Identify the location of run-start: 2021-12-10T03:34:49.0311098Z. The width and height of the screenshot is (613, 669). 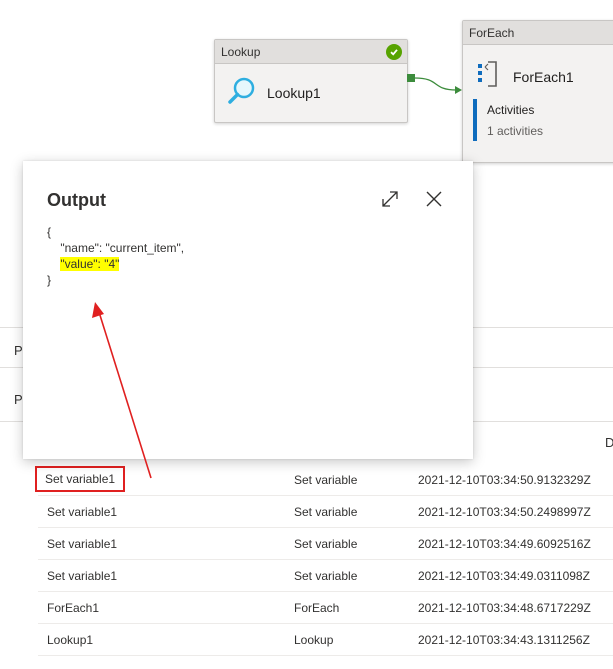
(504, 576).